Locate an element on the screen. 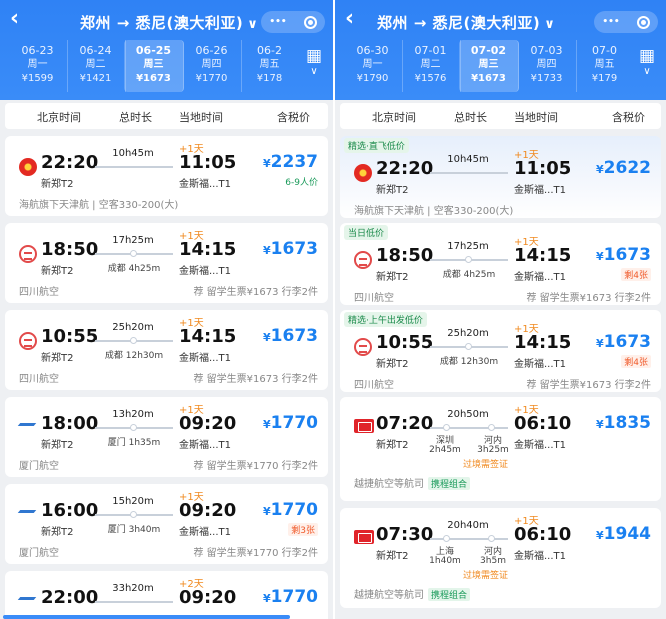 The width and height of the screenshot is (666, 619). weekday-label: 周四 is located at coordinates (211, 64).